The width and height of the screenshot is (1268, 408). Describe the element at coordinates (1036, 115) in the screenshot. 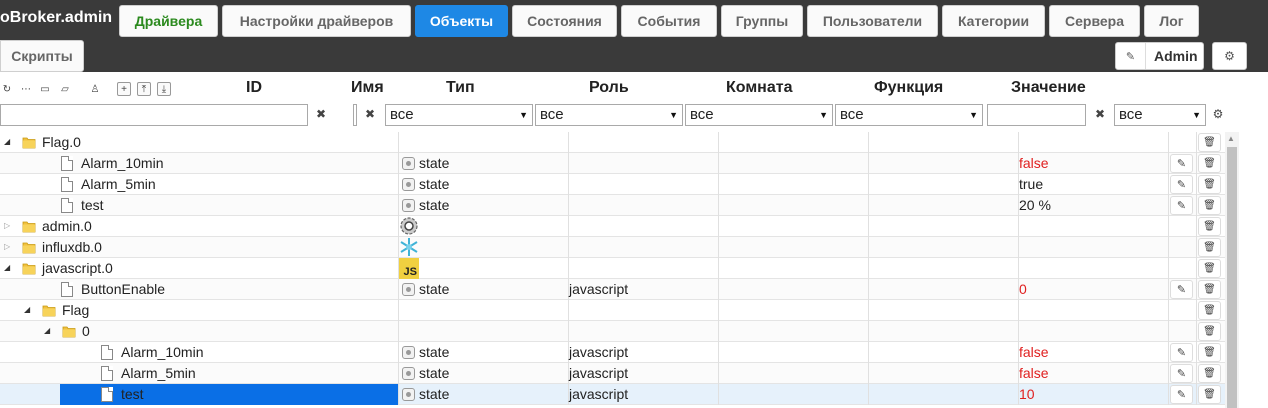

I see `value-filter-input` at that location.